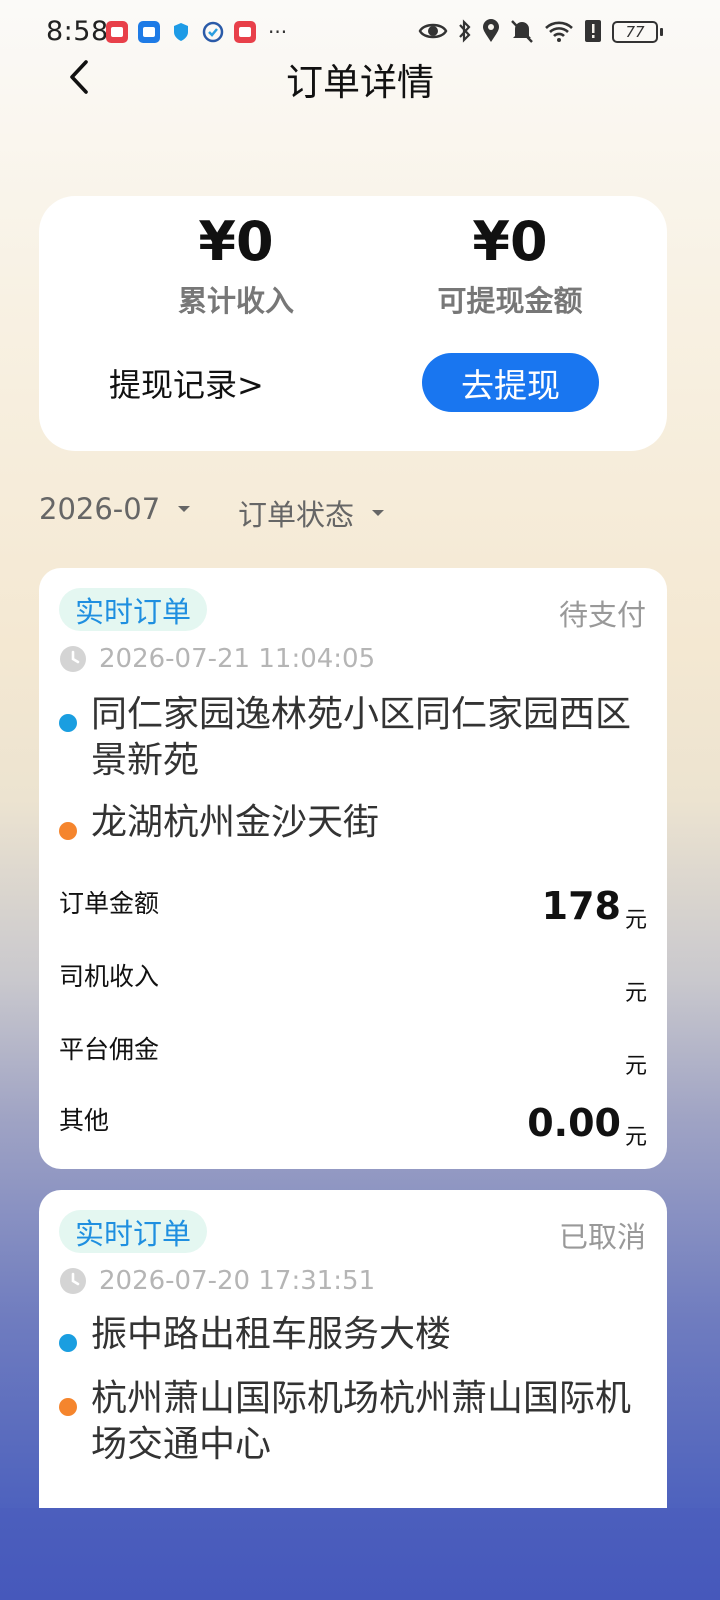  Describe the element at coordinates (433, 33) in the screenshot. I see `eye-icon` at that location.